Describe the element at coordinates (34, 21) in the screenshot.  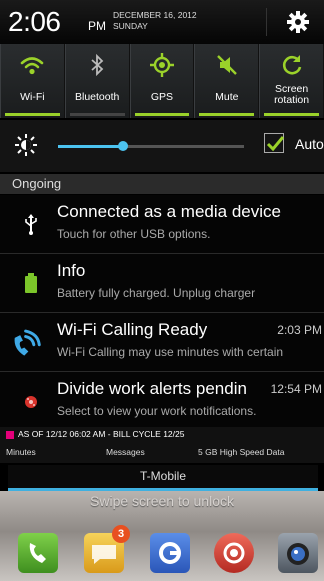
I see `clock-time: 2:06` at that location.